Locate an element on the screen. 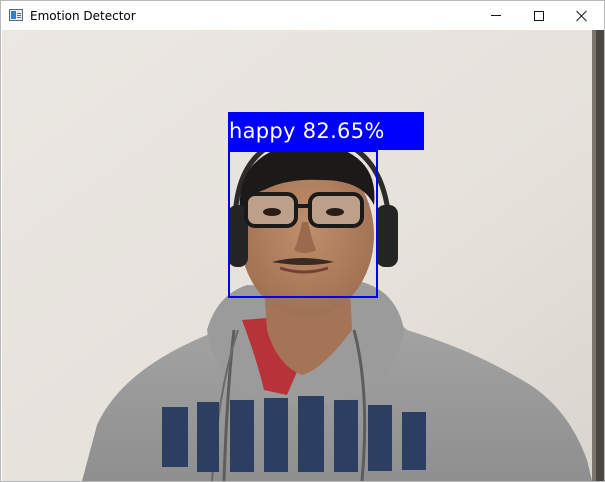  maximize-icon is located at coordinates (539, 15).